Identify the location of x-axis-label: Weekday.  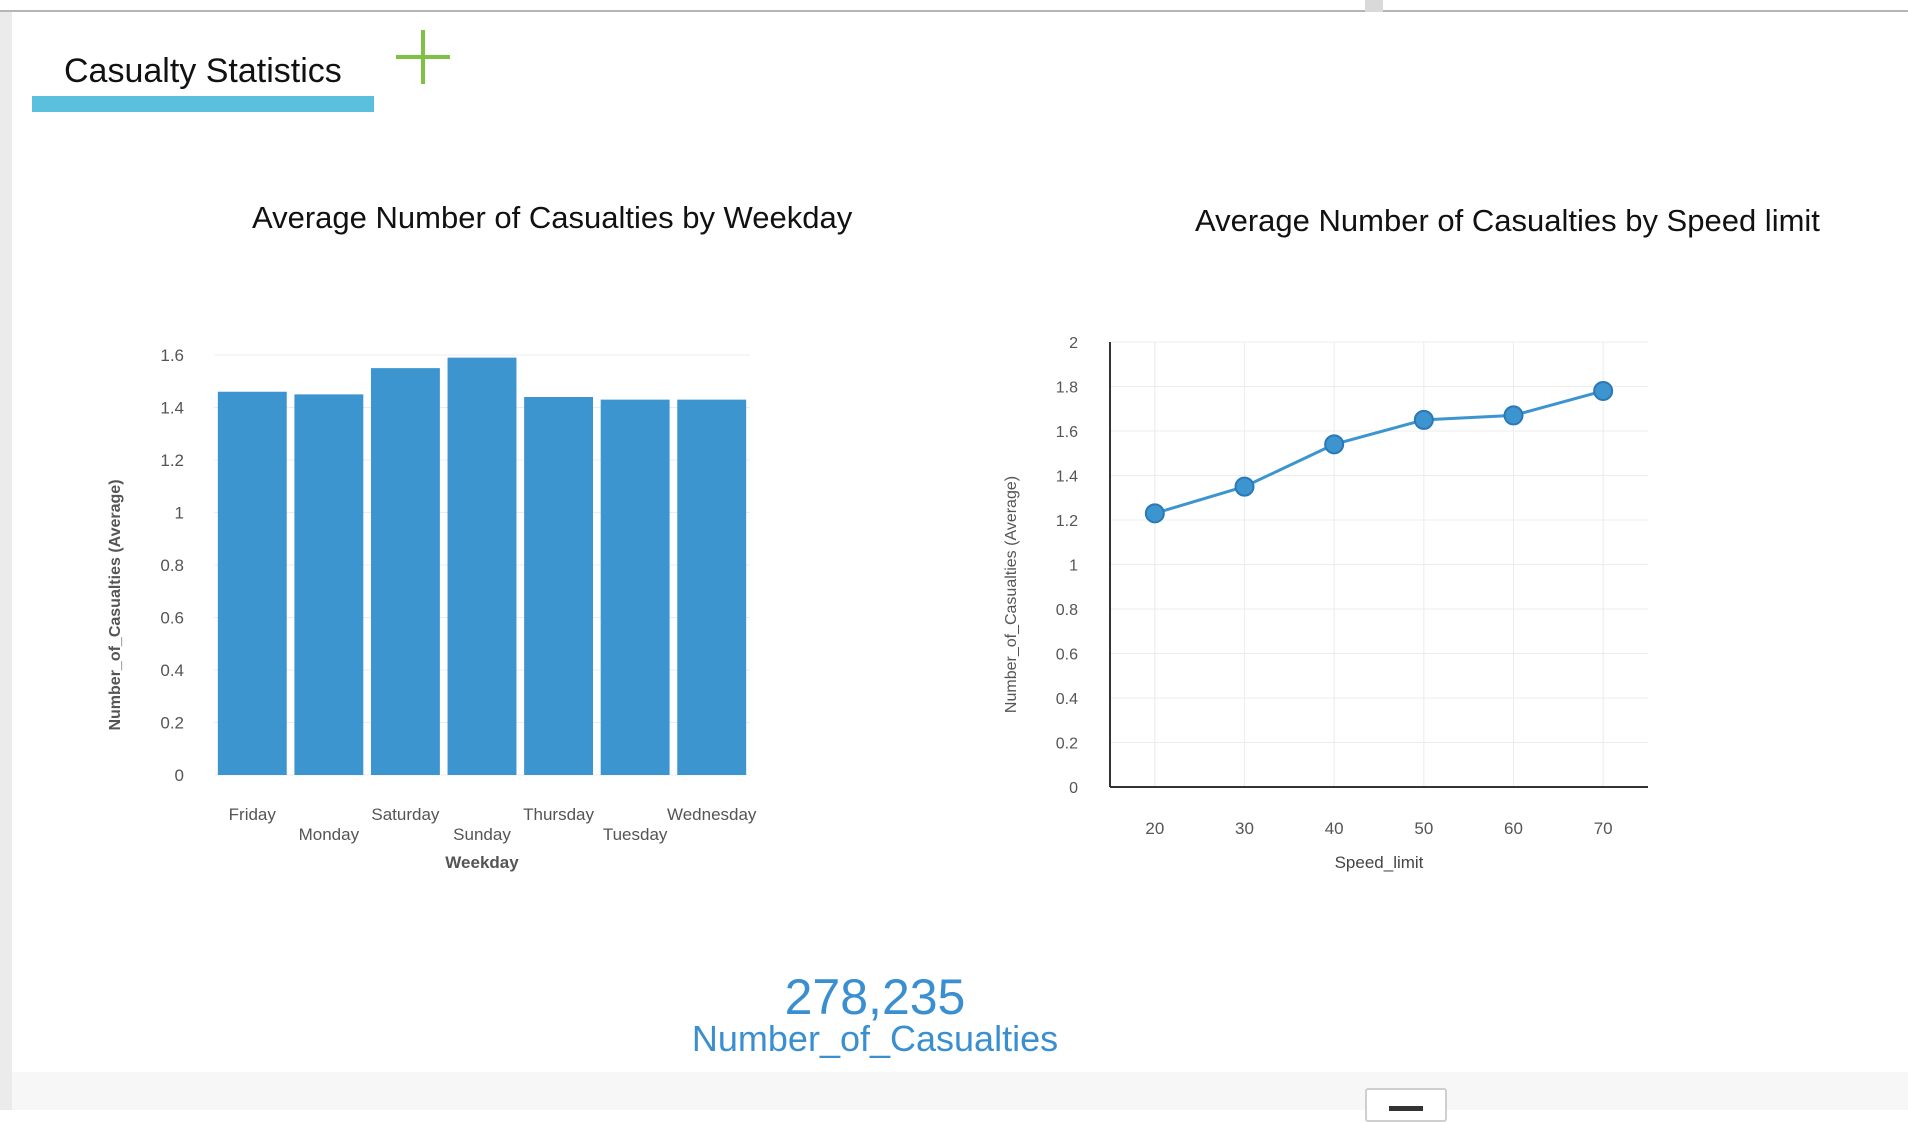
(482, 862).